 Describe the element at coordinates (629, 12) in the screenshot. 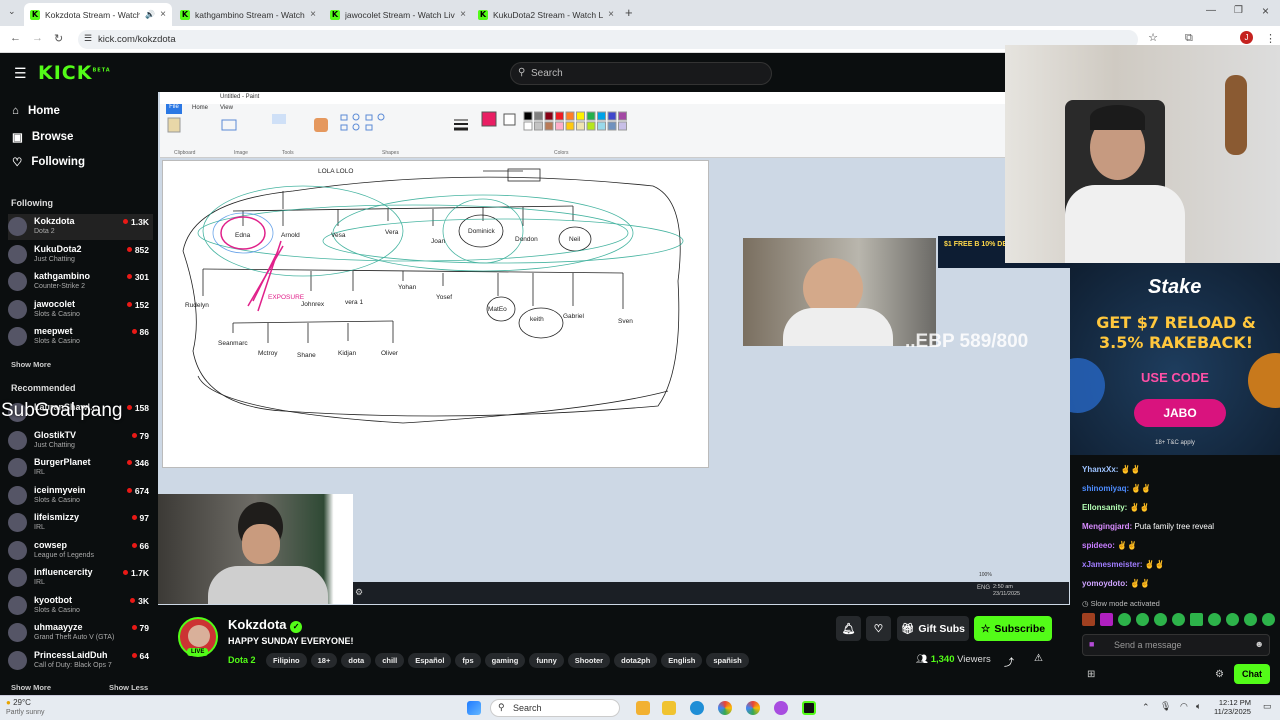

I see `new-tab-button: +` at that location.